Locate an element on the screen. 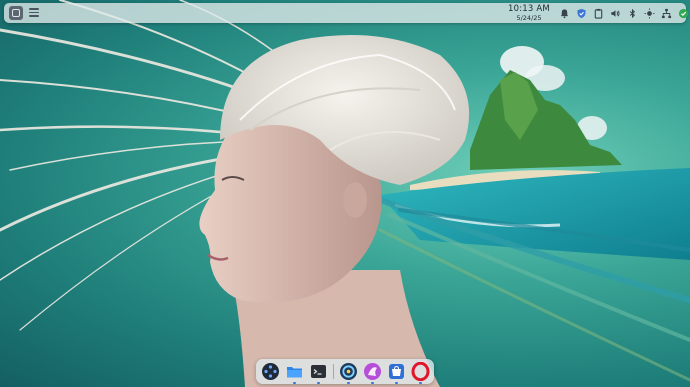  settings-icon is located at coordinates (348, 373).